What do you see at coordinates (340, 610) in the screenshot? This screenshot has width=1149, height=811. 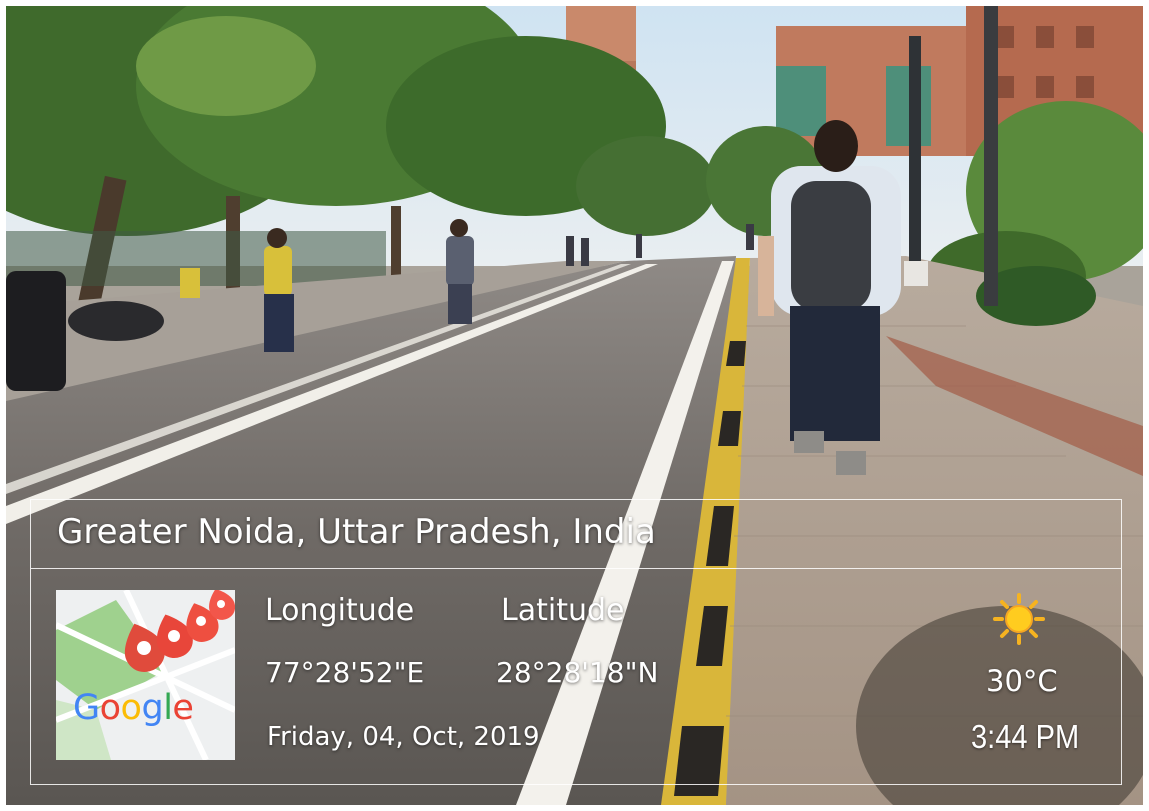 I see `longitude-label: Longitude` at bounding box center [340, 610].